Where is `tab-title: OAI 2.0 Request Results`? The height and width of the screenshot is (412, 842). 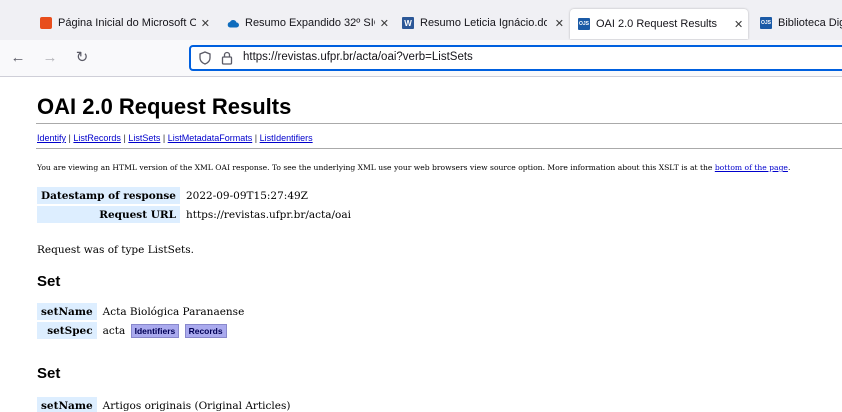 tab-title: OAI 2.0 Request Results is located at coordinates (657, 24).